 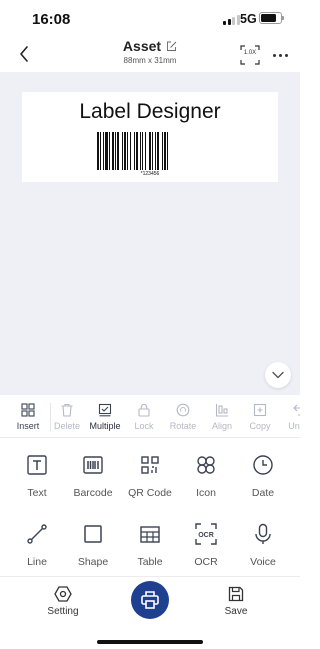 What do you see at coordinates (263, 533) in the screenshot?
I see `microphone-icon` at bounding box center [263, 533].